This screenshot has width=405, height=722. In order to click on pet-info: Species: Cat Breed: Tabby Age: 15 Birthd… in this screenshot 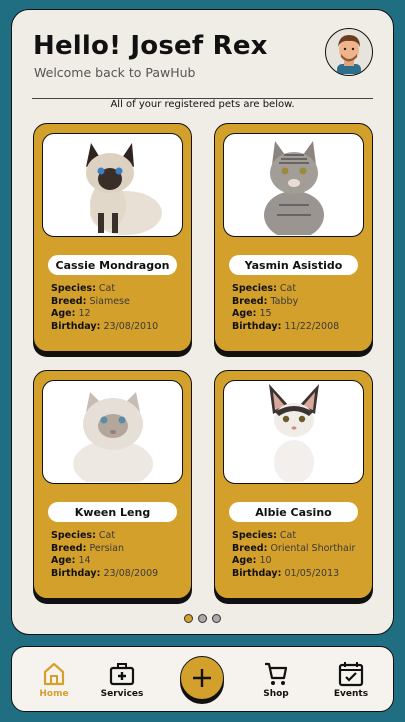, I will do `click(285, 308)`.